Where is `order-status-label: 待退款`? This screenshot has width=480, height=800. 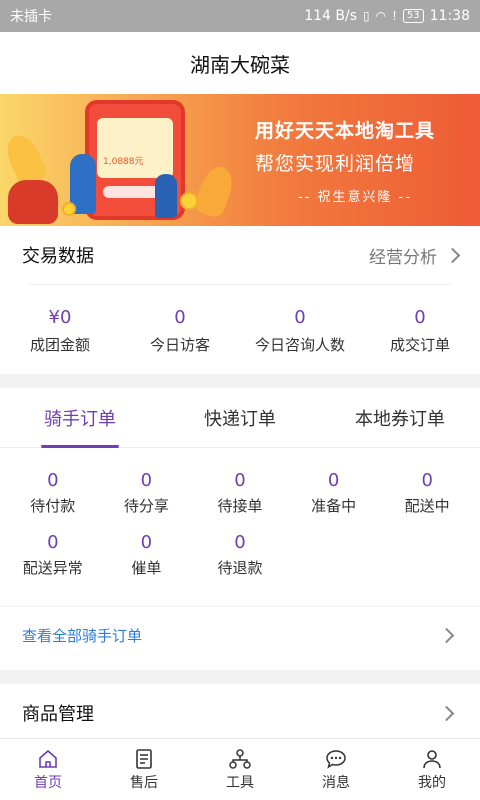
order-status-label: 待退款 is located at coordinates (240, 568).